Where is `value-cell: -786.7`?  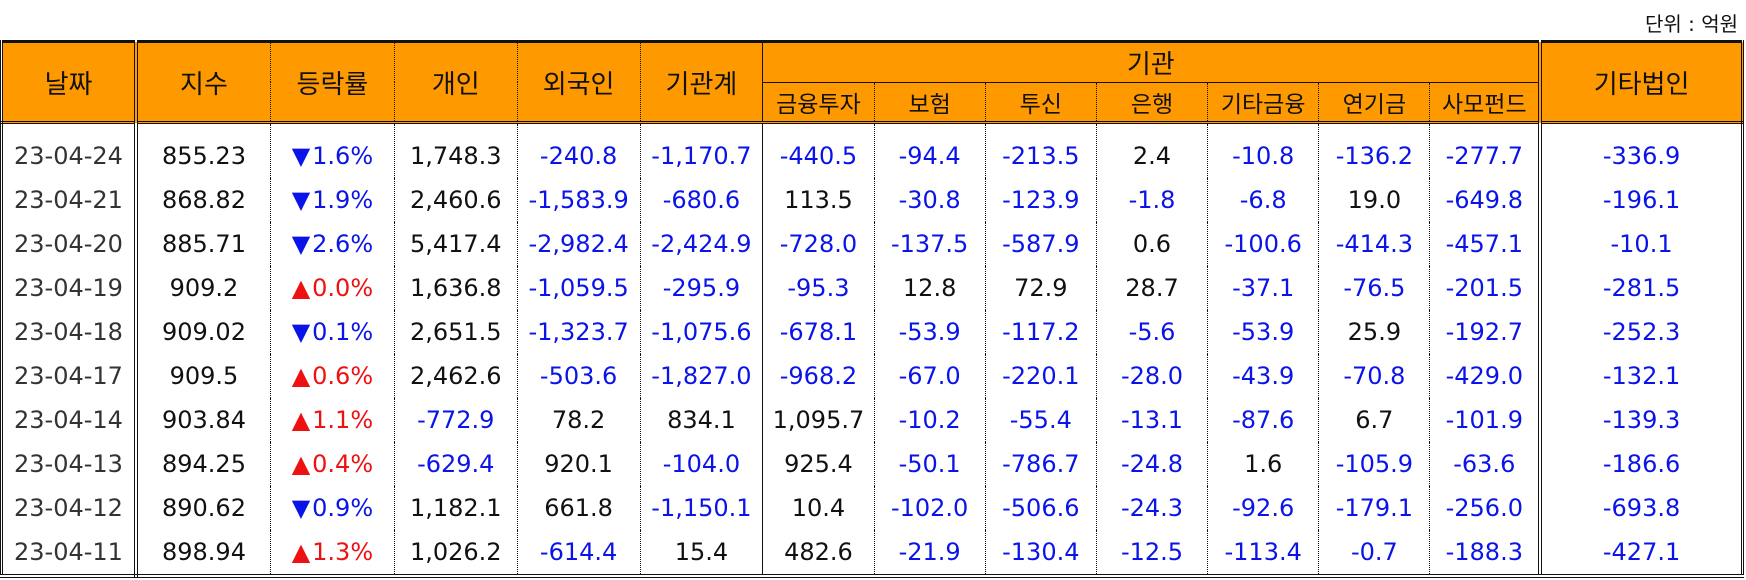
value-cell: -786.7 is located at coordinates (1040, 464).